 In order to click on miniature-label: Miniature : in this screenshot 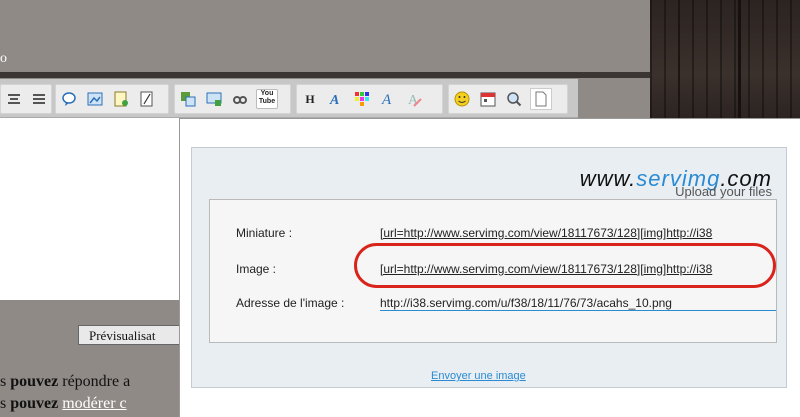, I will do `click(264, 233)`.